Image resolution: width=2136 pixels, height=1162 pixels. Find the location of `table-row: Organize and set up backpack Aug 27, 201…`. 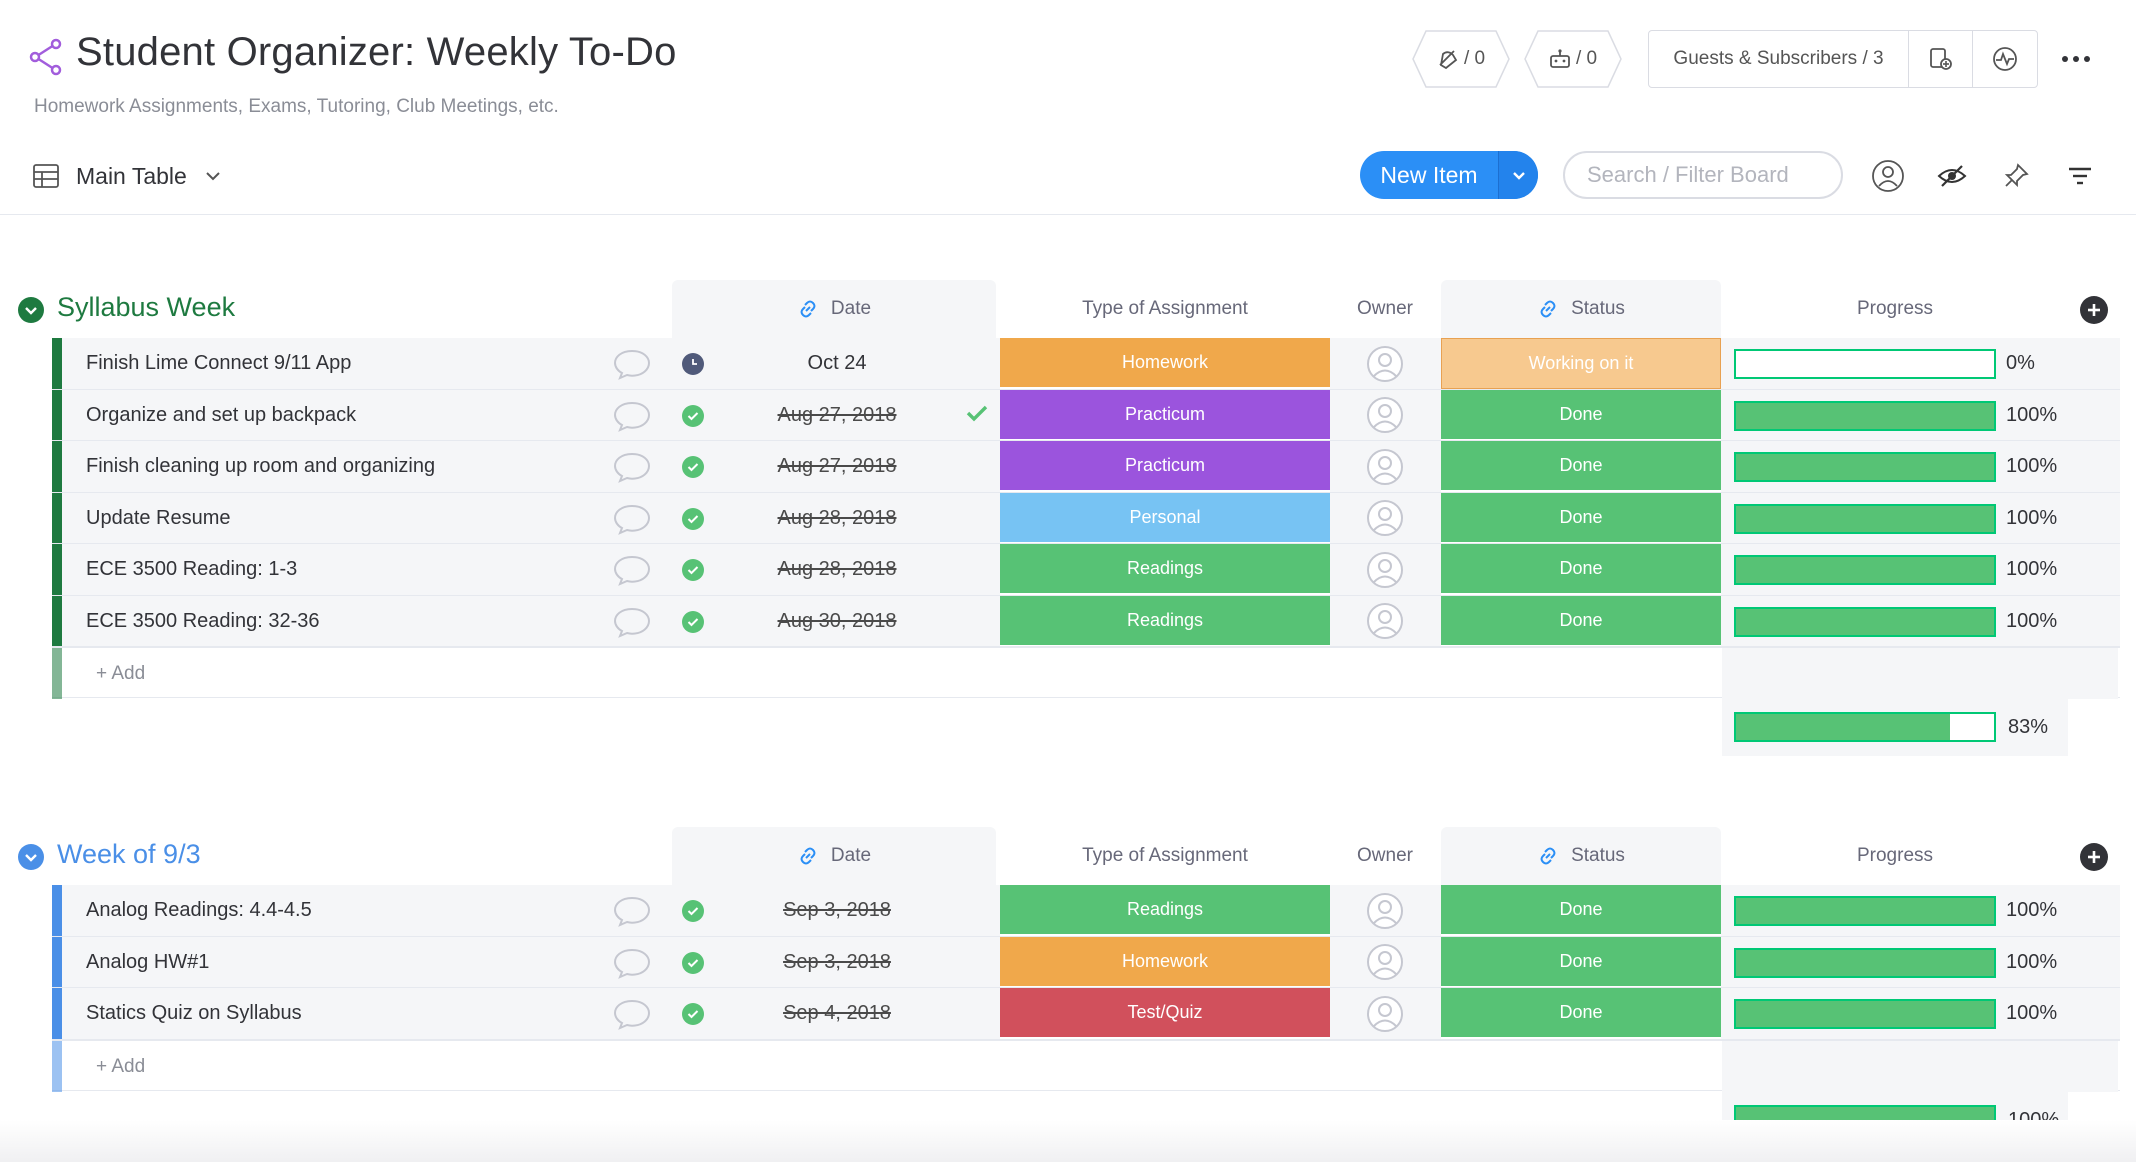

table-row: Organize and set up backpack Aug 27, 201… is located at coordinates (1086, 415).